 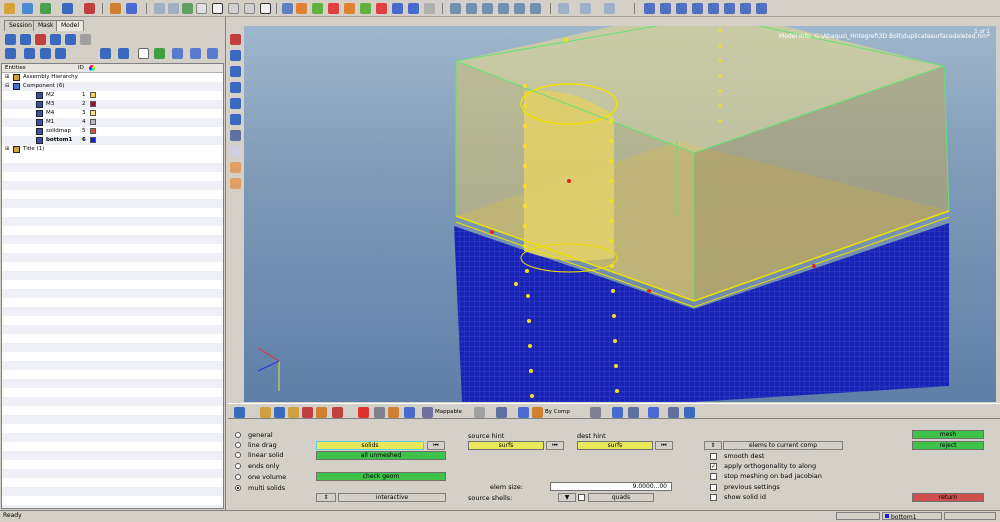 What do you see at coordinates (681, 8) in the screenshot?
I see `layout-3-icon` at bounding box center [681, 8].